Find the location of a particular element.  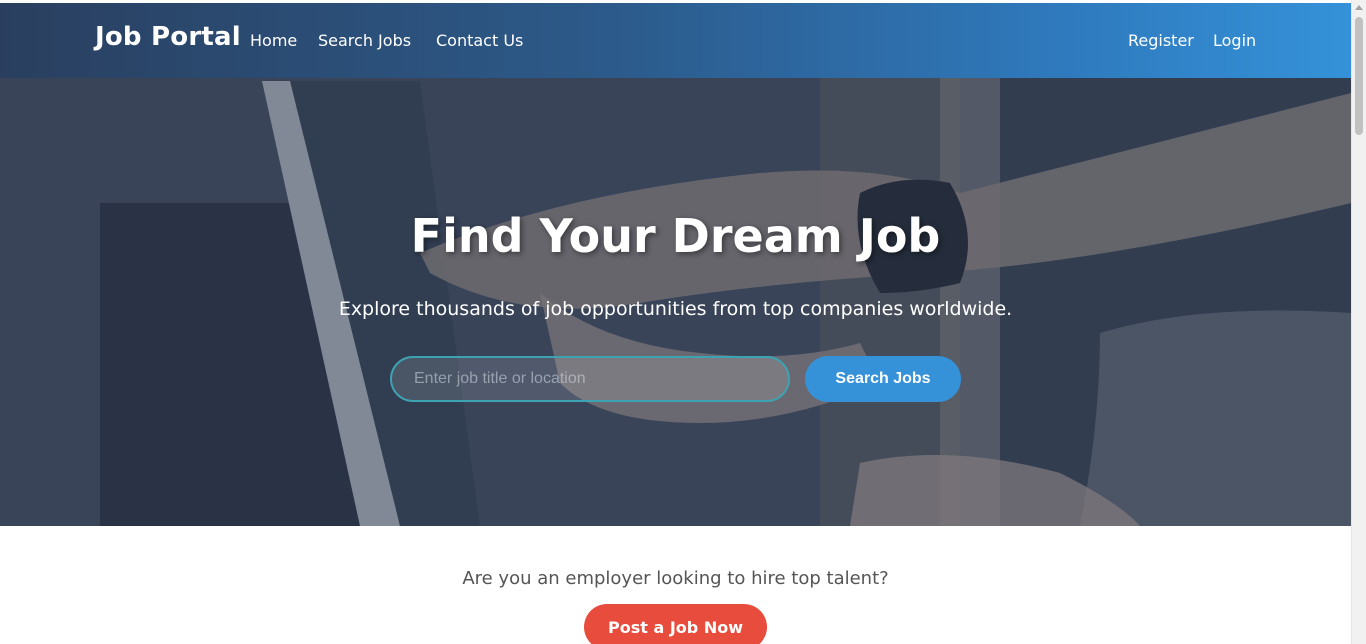

search-jobs-button: Search Jobs is located at coordinates (883, 379).